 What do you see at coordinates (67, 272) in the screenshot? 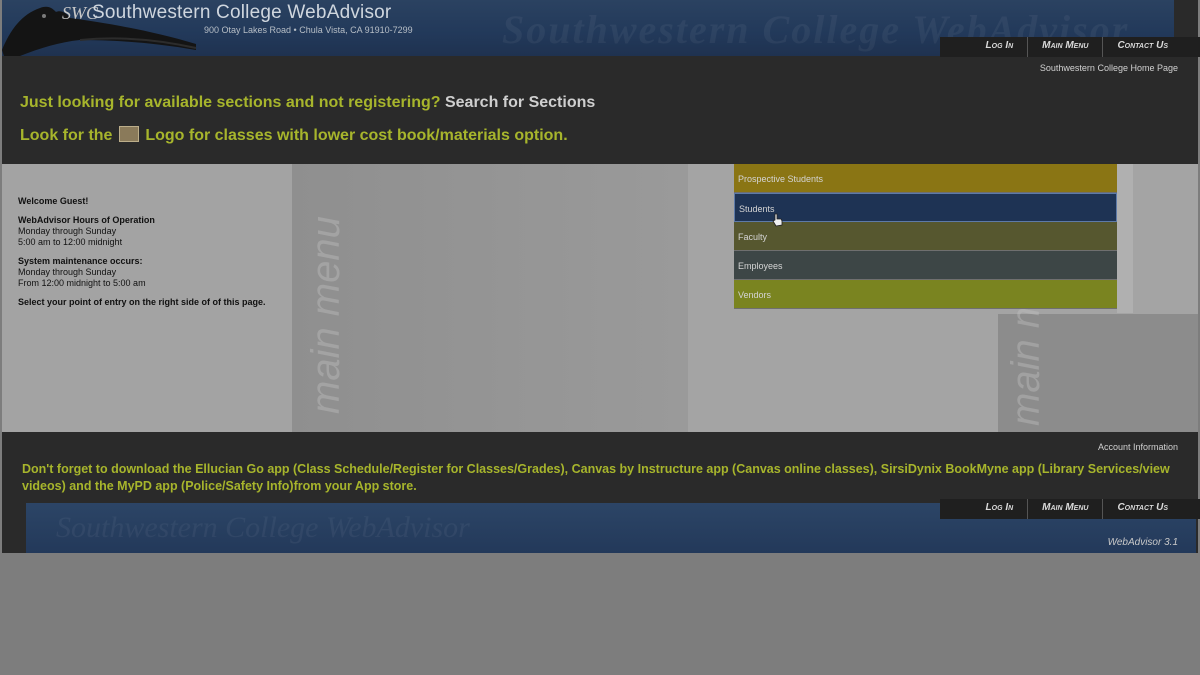
I see `maintenance-days: Monday through Sunday` at bounding box center [67, 272].